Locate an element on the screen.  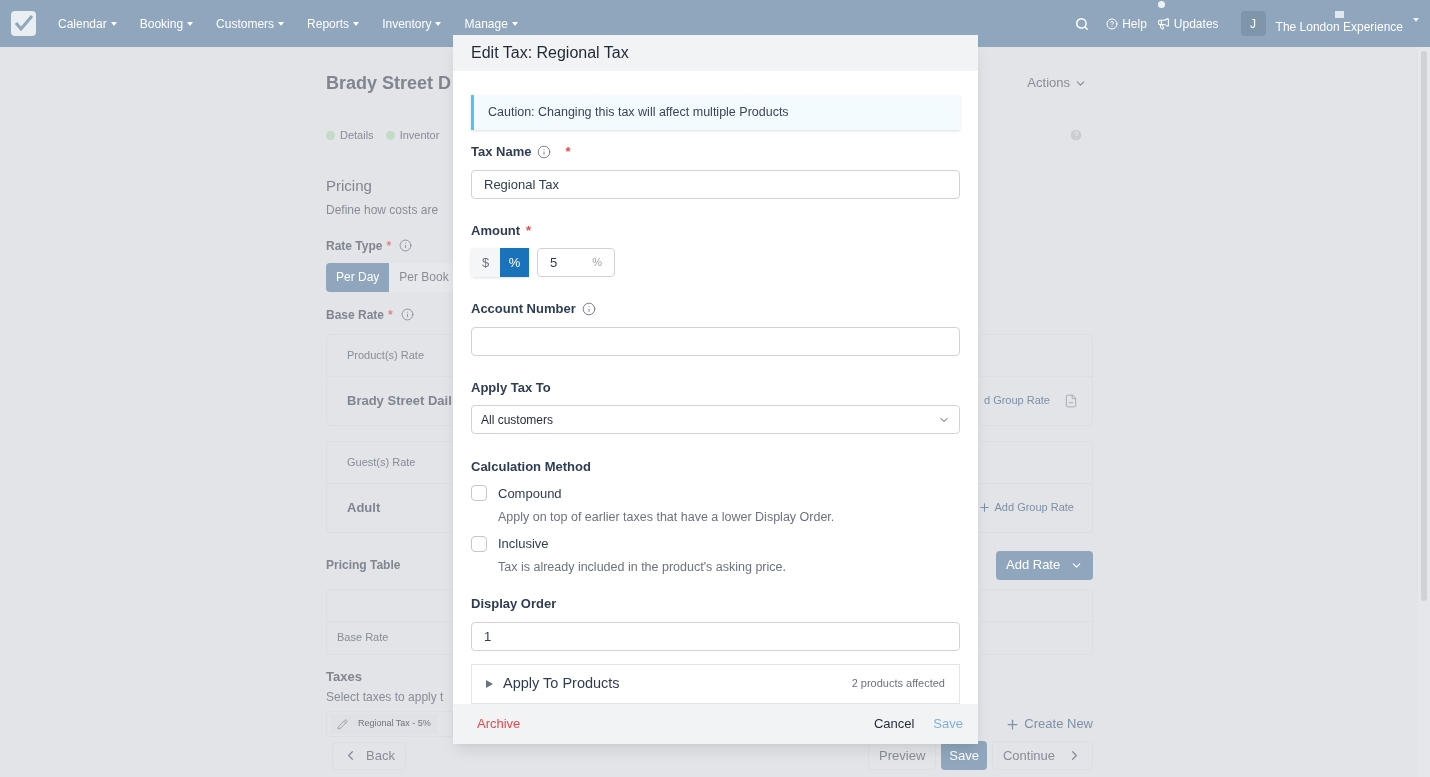
field-label: Apply Tax To is located at coordinates (511, 387).